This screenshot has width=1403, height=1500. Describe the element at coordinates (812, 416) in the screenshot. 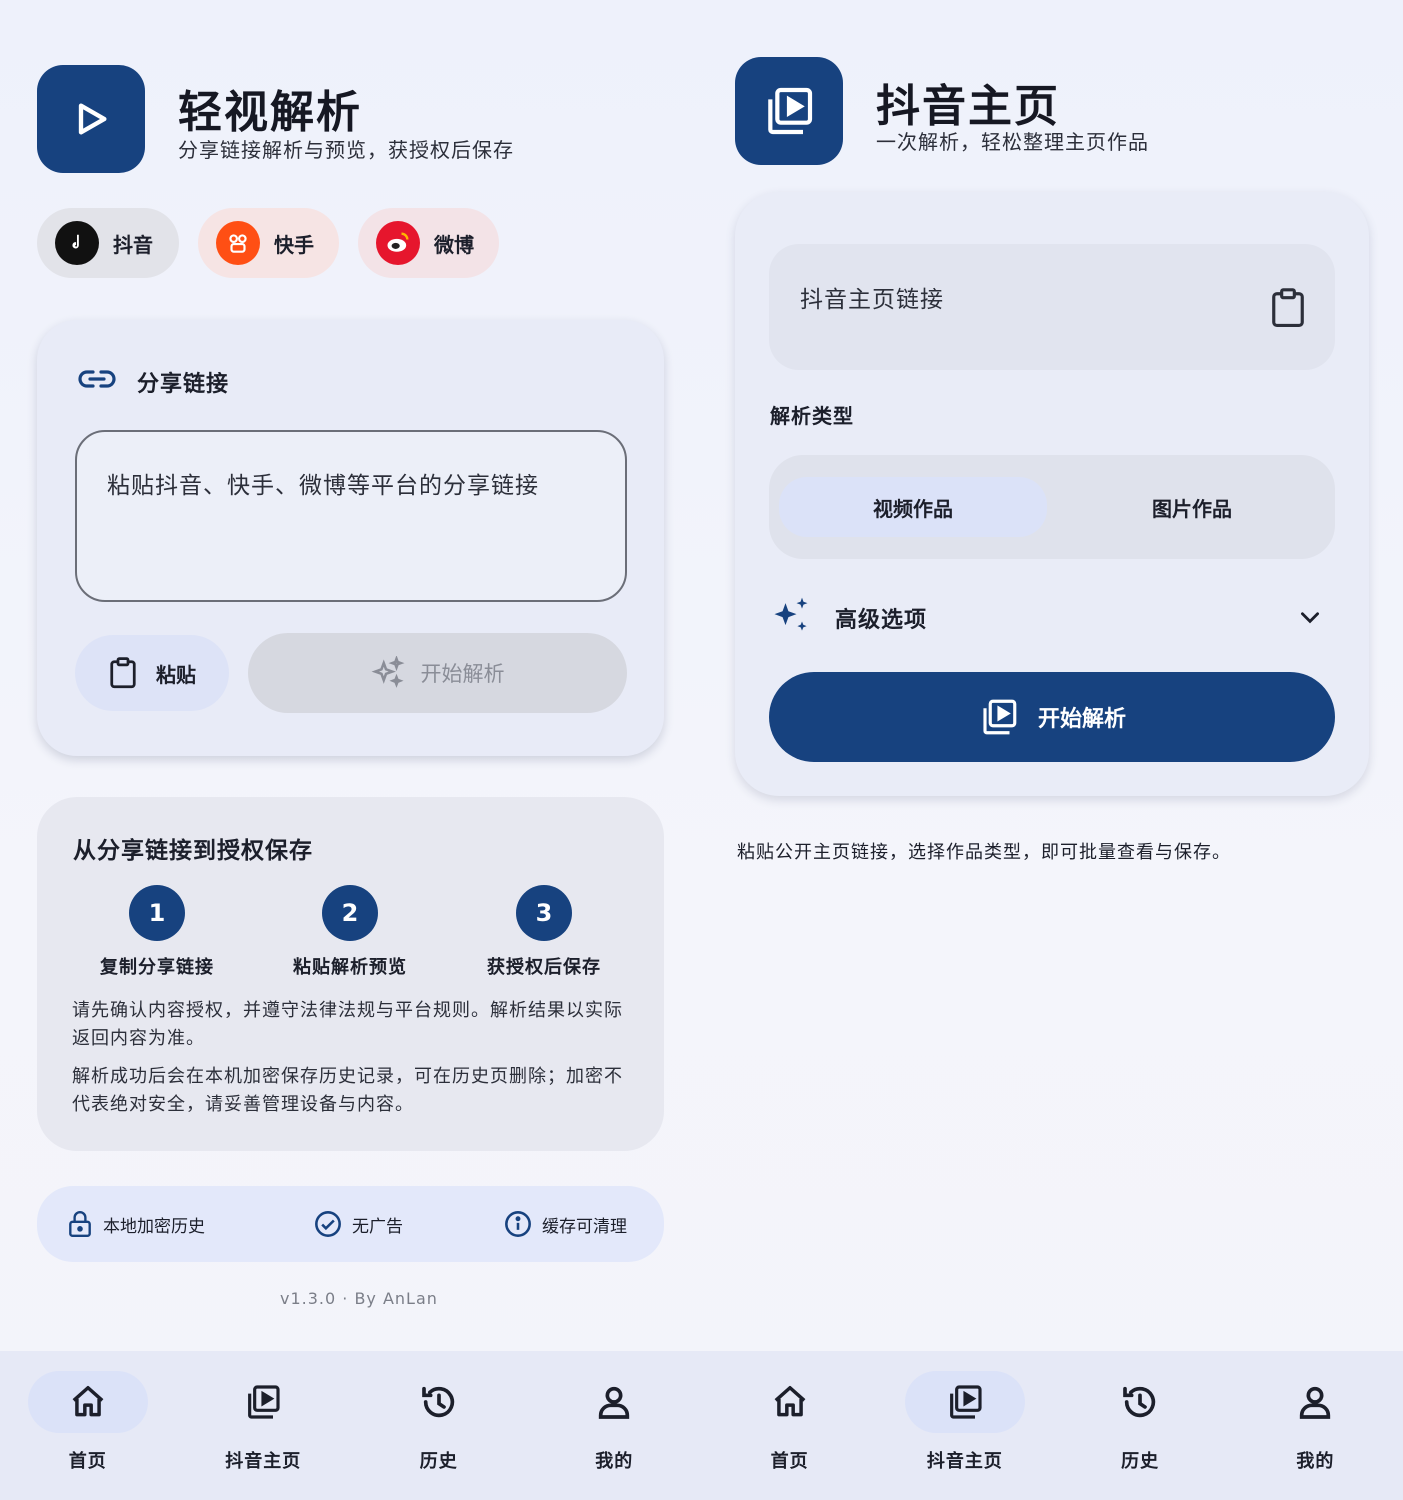

I see `parse-type-label: 解析类型` at that location.